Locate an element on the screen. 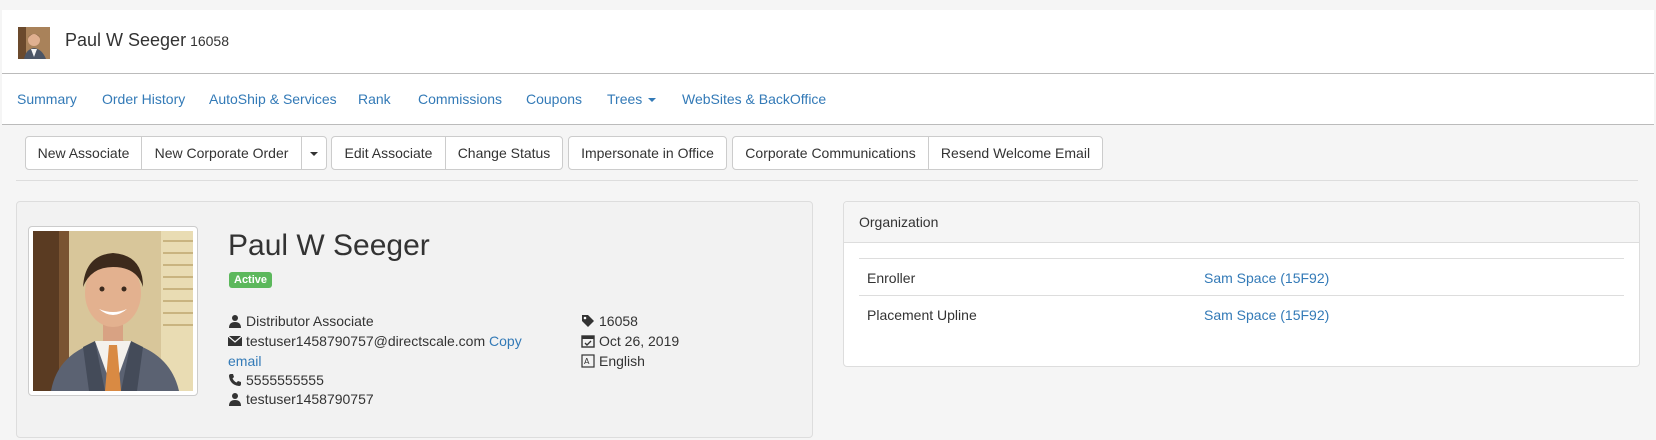 The height and width of the screenshot is (440, 1656). username-line: testuser1458790757 is located at coordinates (301, 399).